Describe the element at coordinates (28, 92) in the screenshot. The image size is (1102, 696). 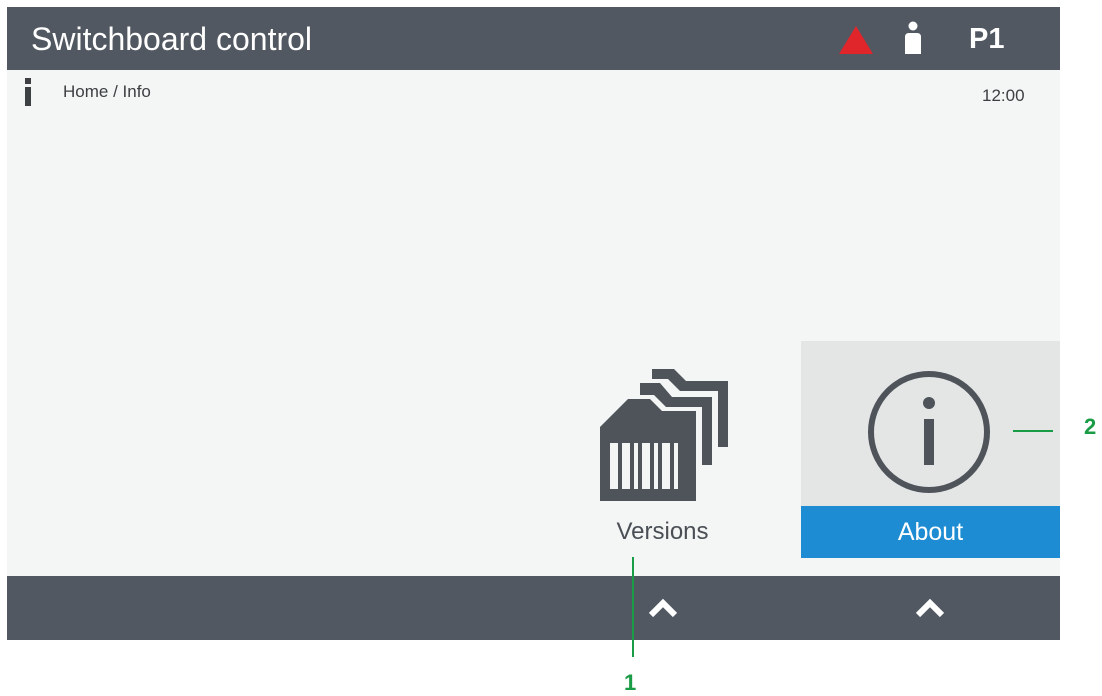
I see `info-icon` at that location.